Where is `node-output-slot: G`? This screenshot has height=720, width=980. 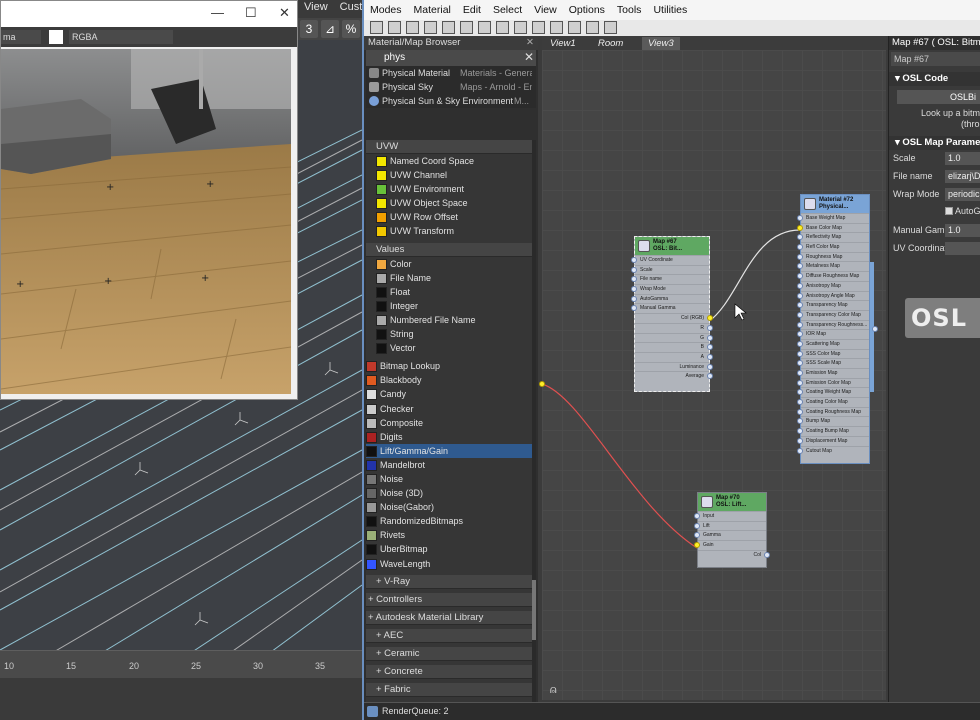
node-output-slot: G is located at coordinates (674, 337).